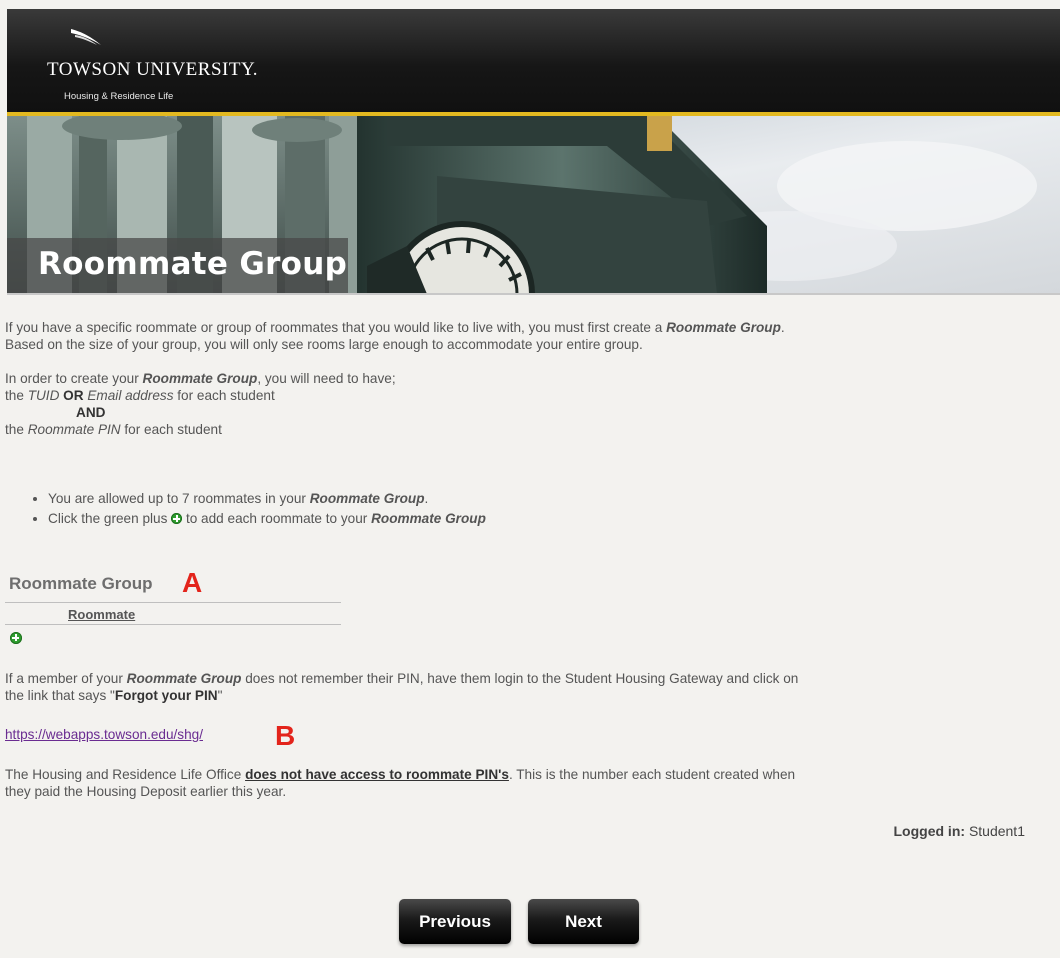 This screenshot has height=958, width=1060. What do you see at coordinates (929, 831) in the screenshot?
I see `logged-in-label: Logged in:` at bounding box center [929, 831].